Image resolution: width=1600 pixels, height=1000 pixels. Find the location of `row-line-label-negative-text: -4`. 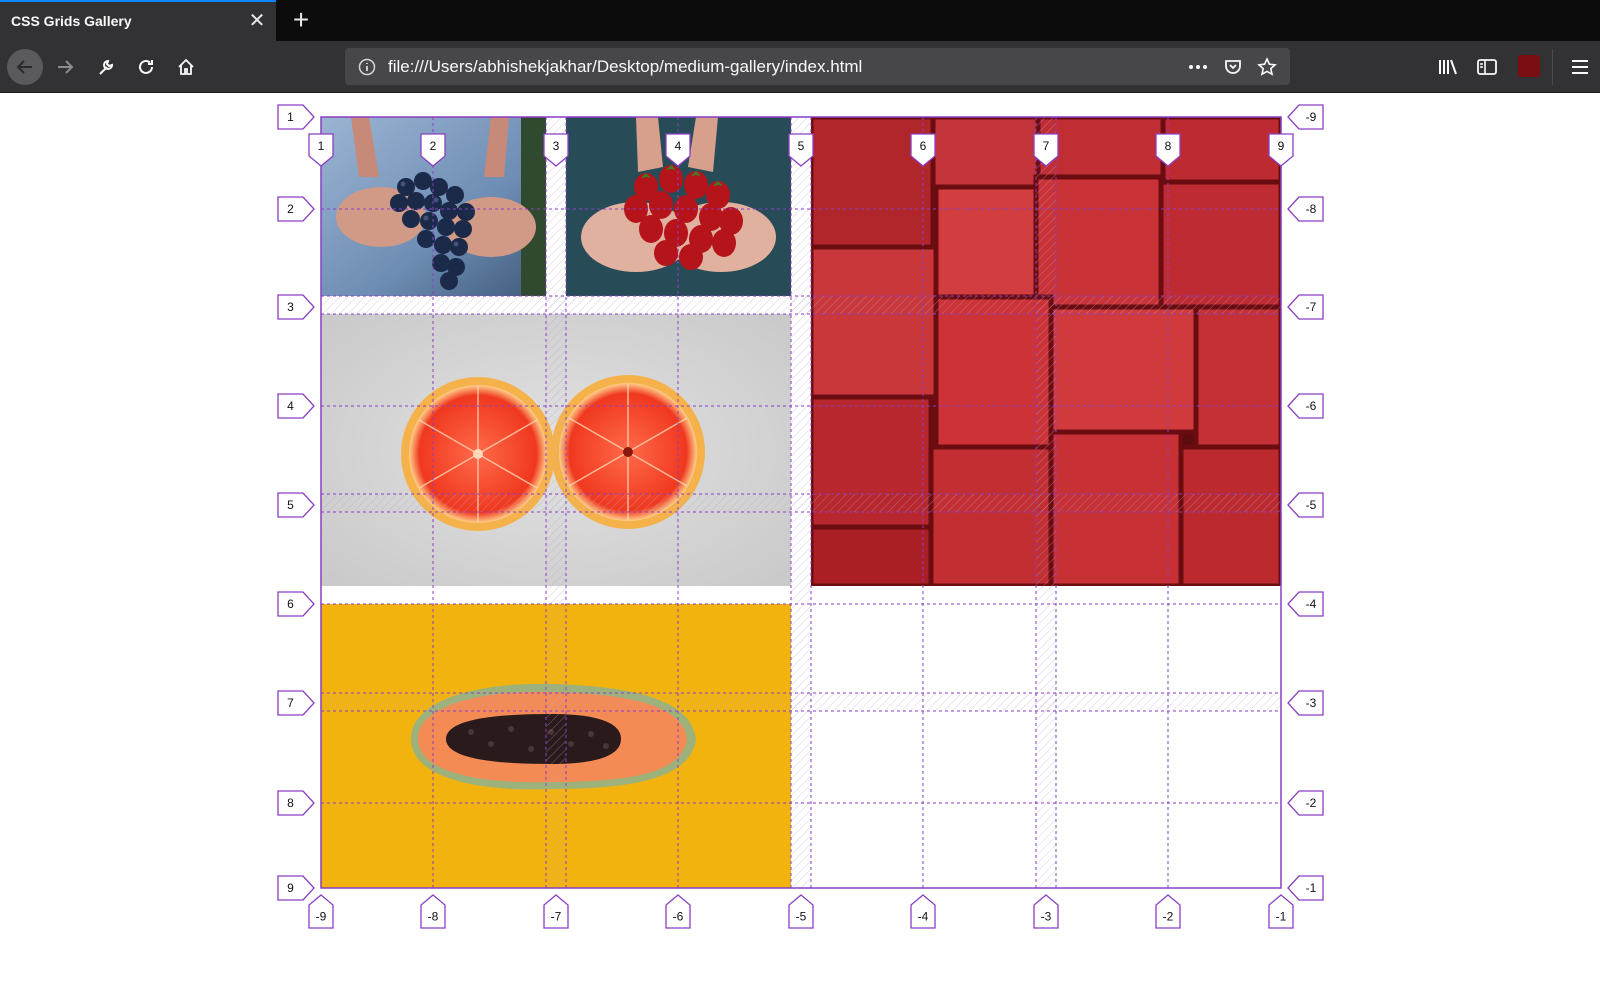

row-line-label-negative-text: -4 is located at coordinates (1311, 604).